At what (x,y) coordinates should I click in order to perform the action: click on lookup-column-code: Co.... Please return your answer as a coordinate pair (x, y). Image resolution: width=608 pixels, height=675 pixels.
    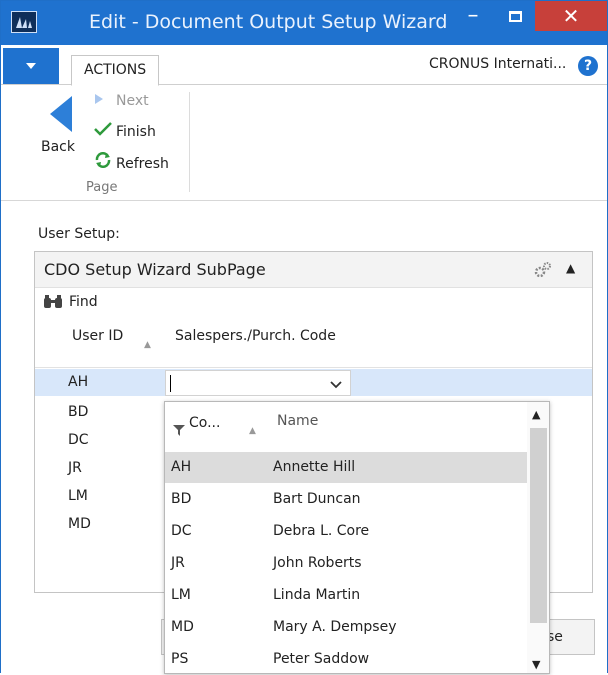
    Looking at the image, I should click on (204, 423).